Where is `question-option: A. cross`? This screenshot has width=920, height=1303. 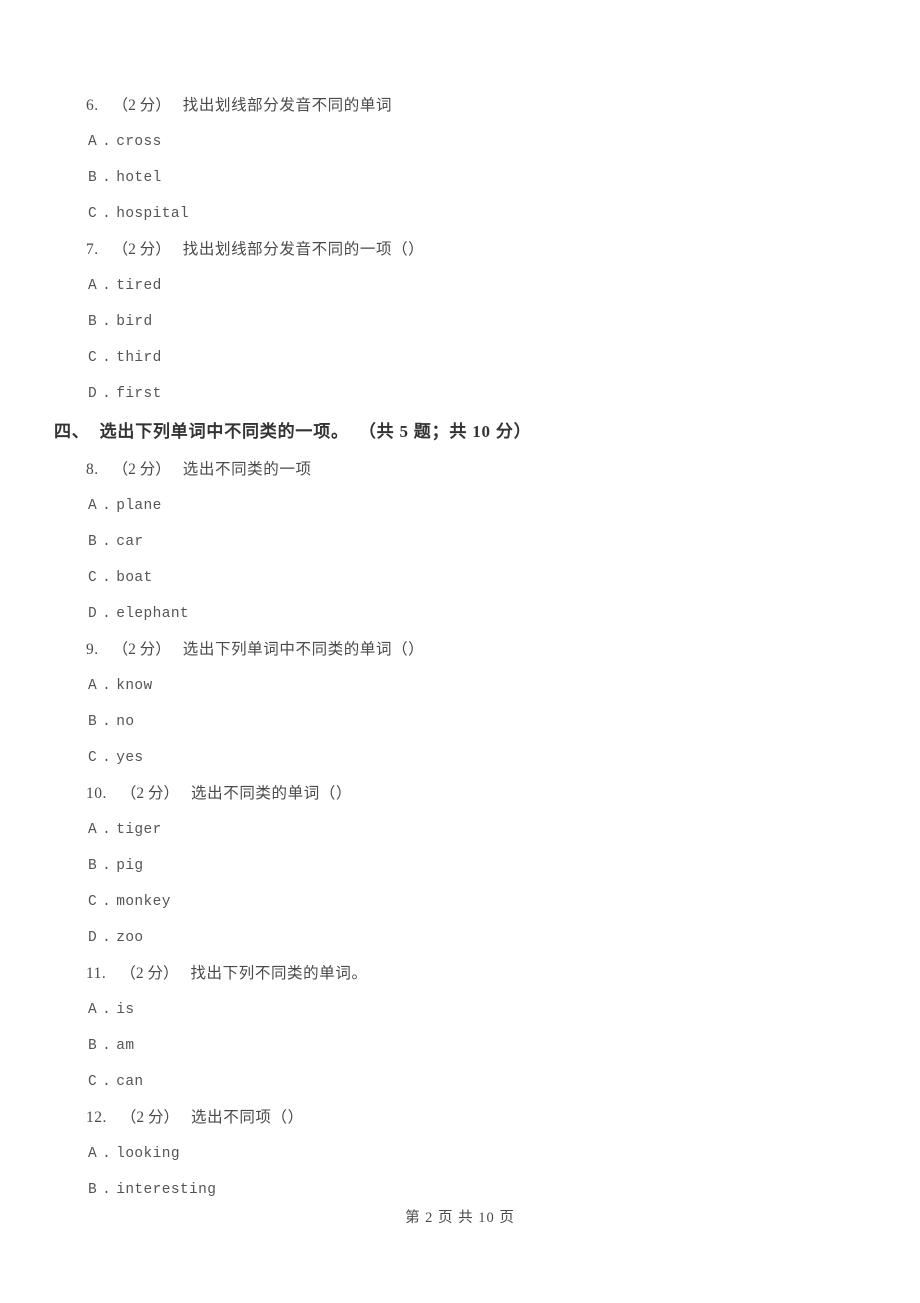
question-option: A. cross is located at coordinates (460, 142).